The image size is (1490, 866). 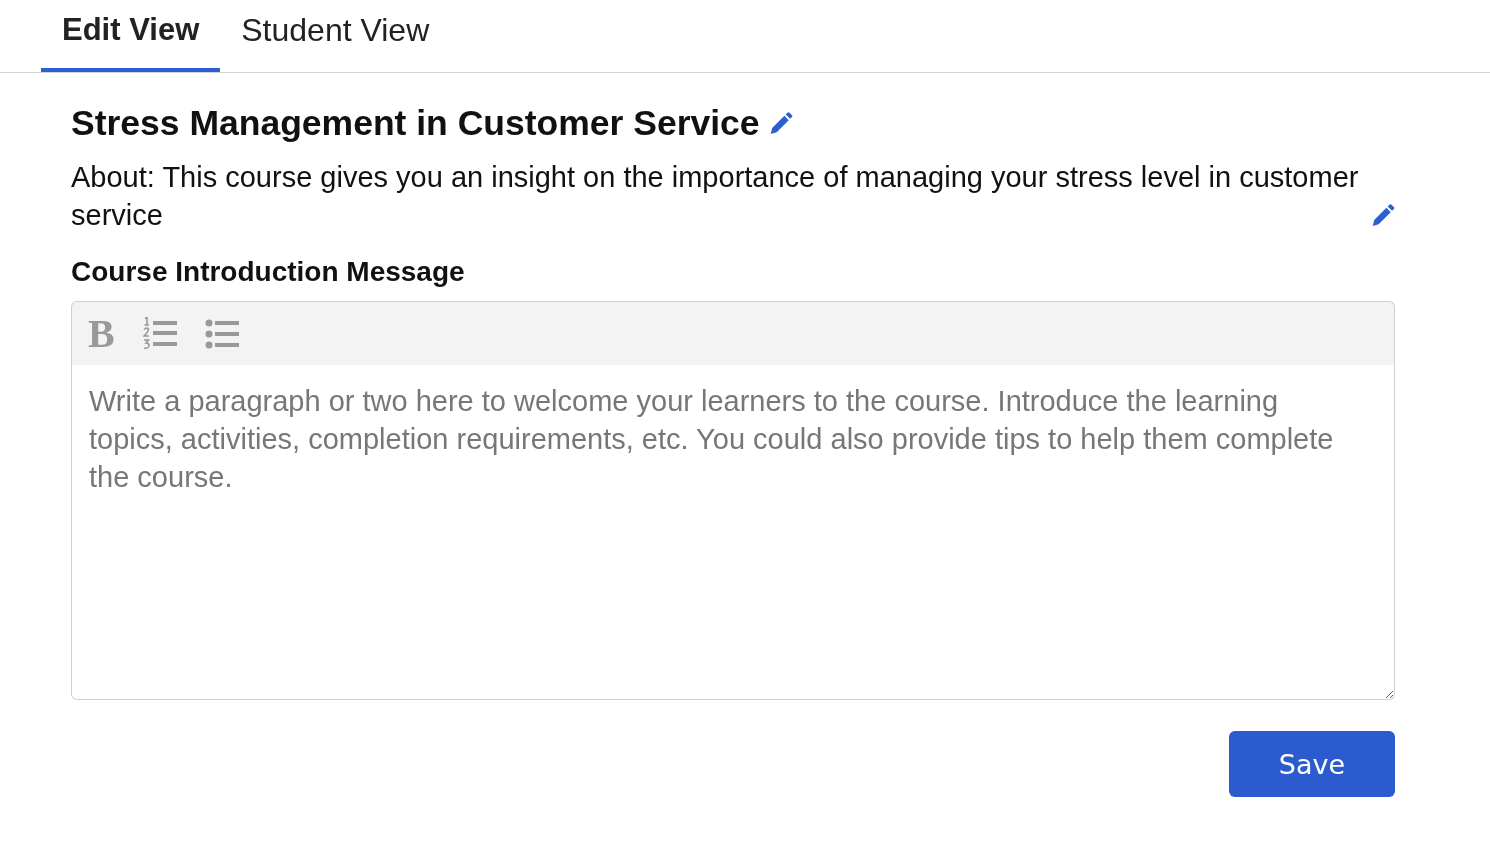 What do you see at coordinates (268, 272) in the screenshot?
I see `section-heading: Course Introduction Message` at bounding box center [268, 272].